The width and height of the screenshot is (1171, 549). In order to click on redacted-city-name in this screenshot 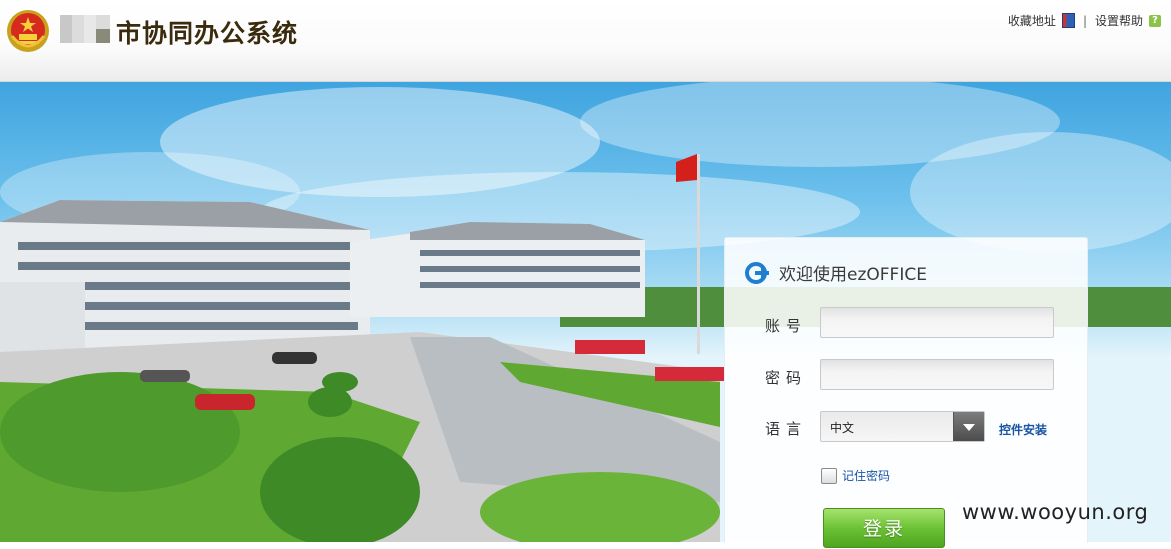, I will do `click(85, 29)`.